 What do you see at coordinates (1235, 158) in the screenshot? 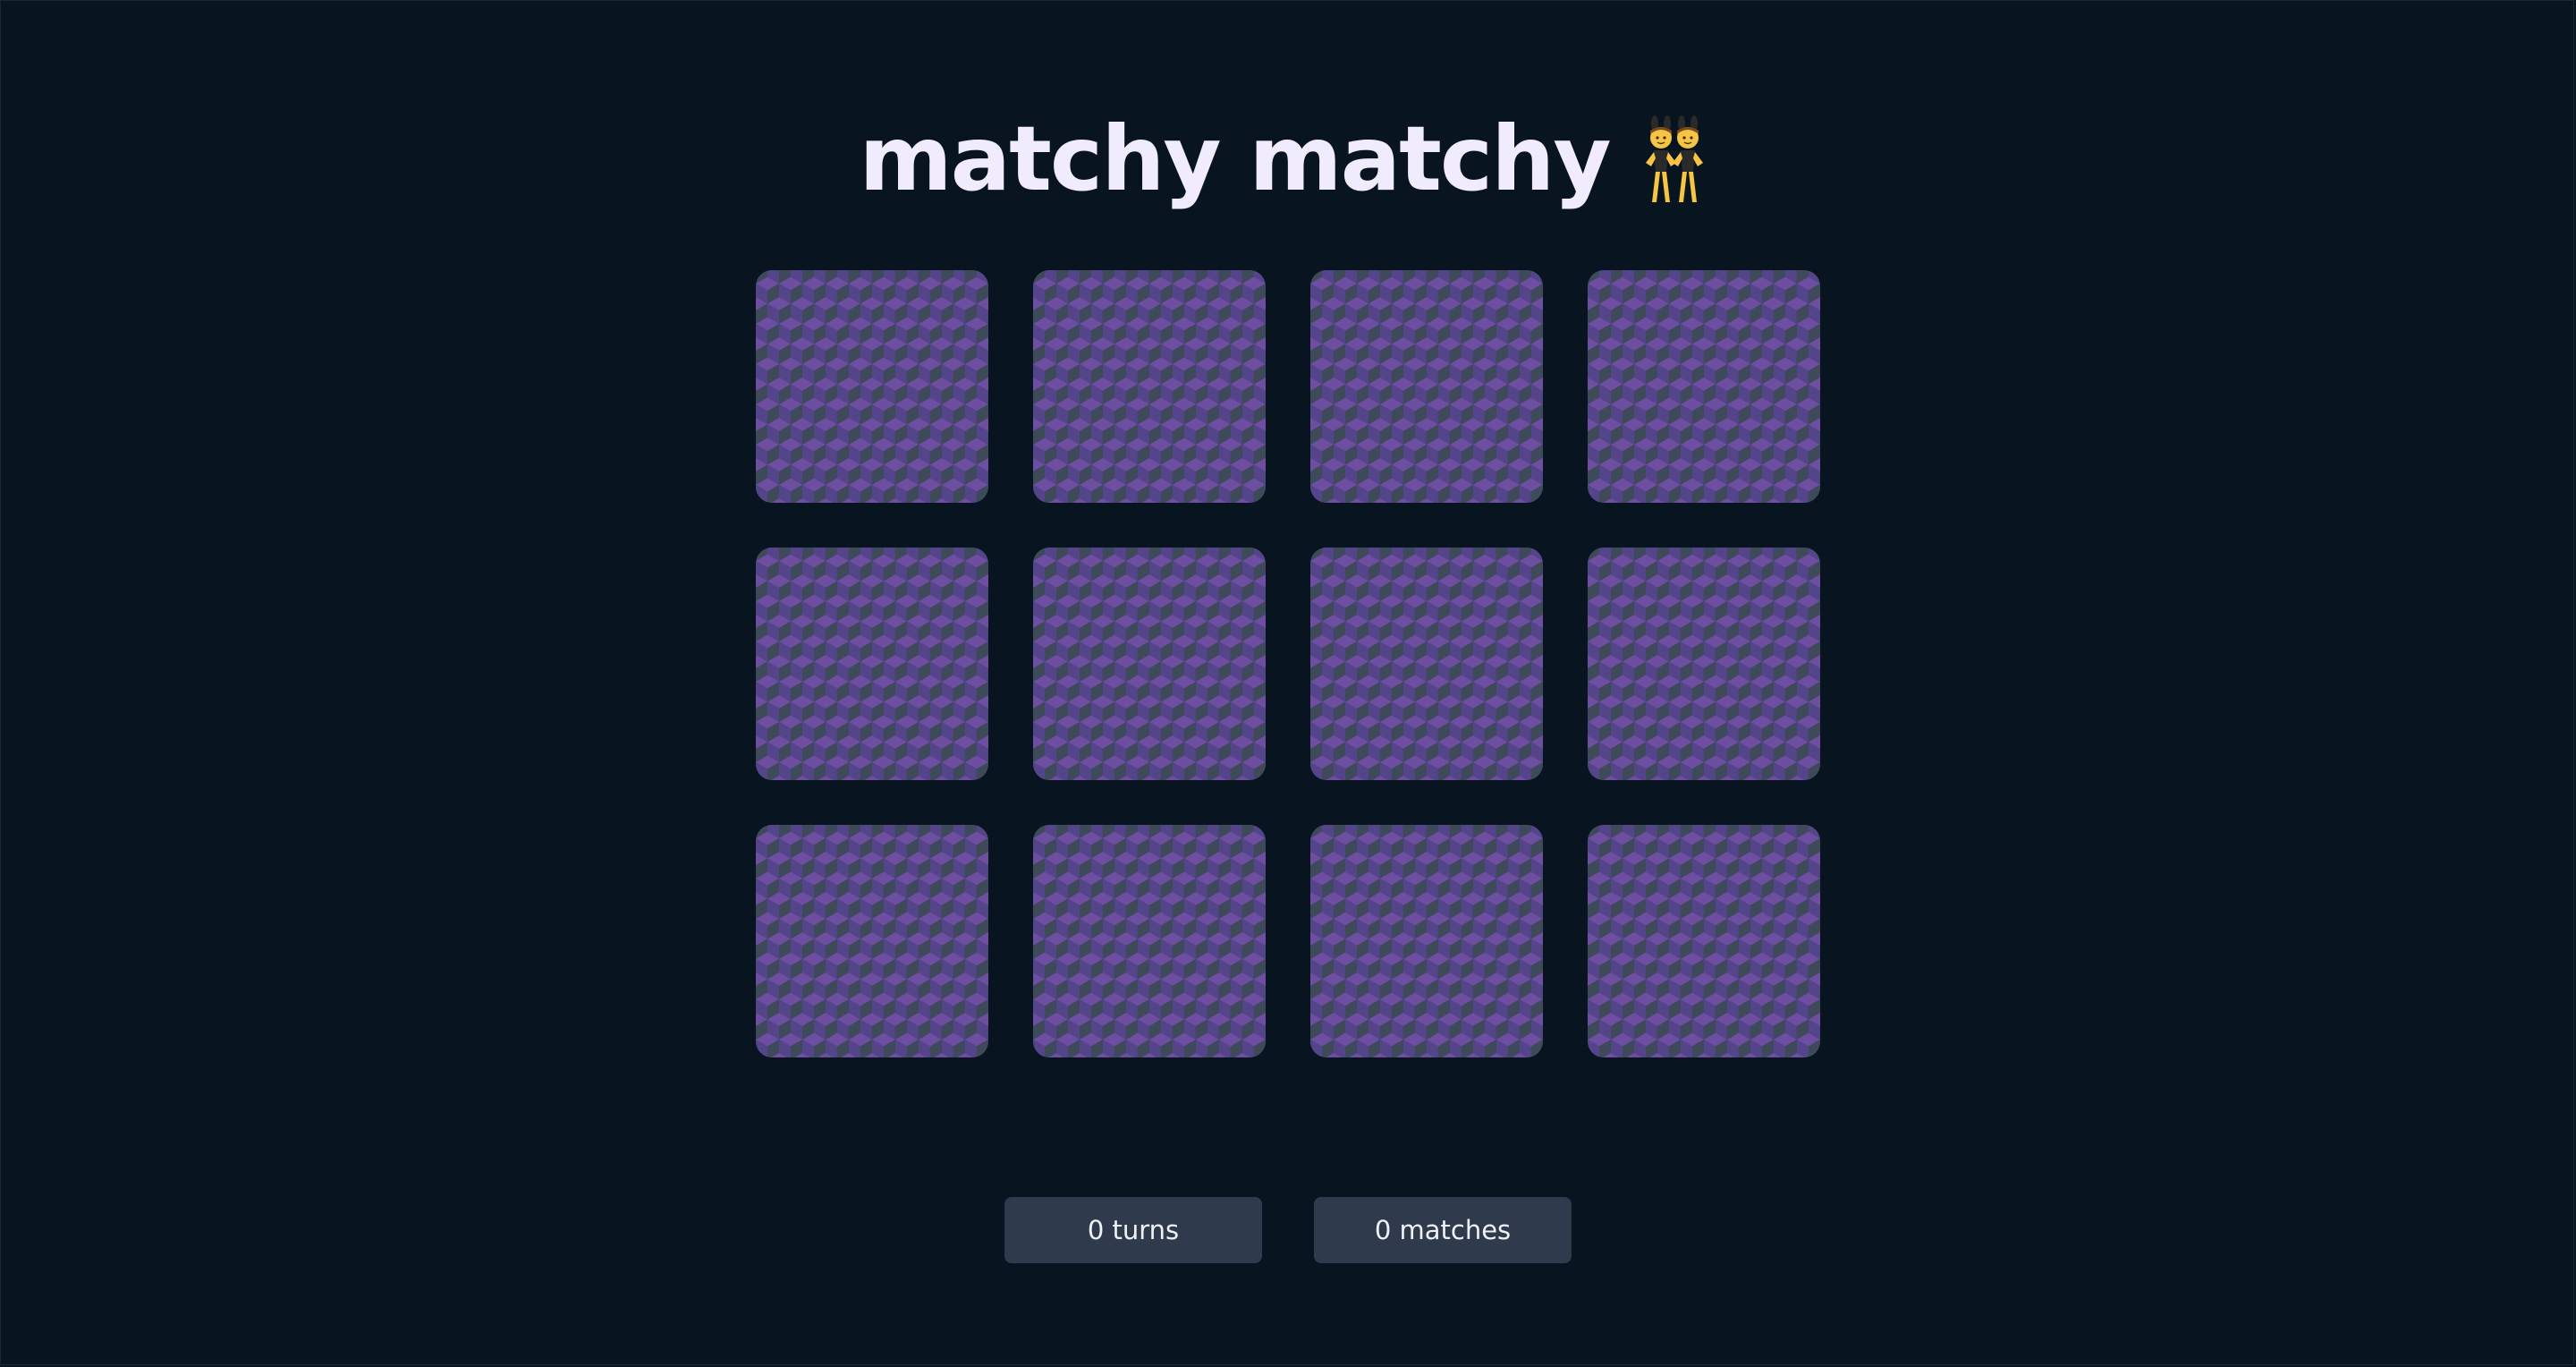
I see `page-title: matchy matchy` at bounding box center [1235, 158].